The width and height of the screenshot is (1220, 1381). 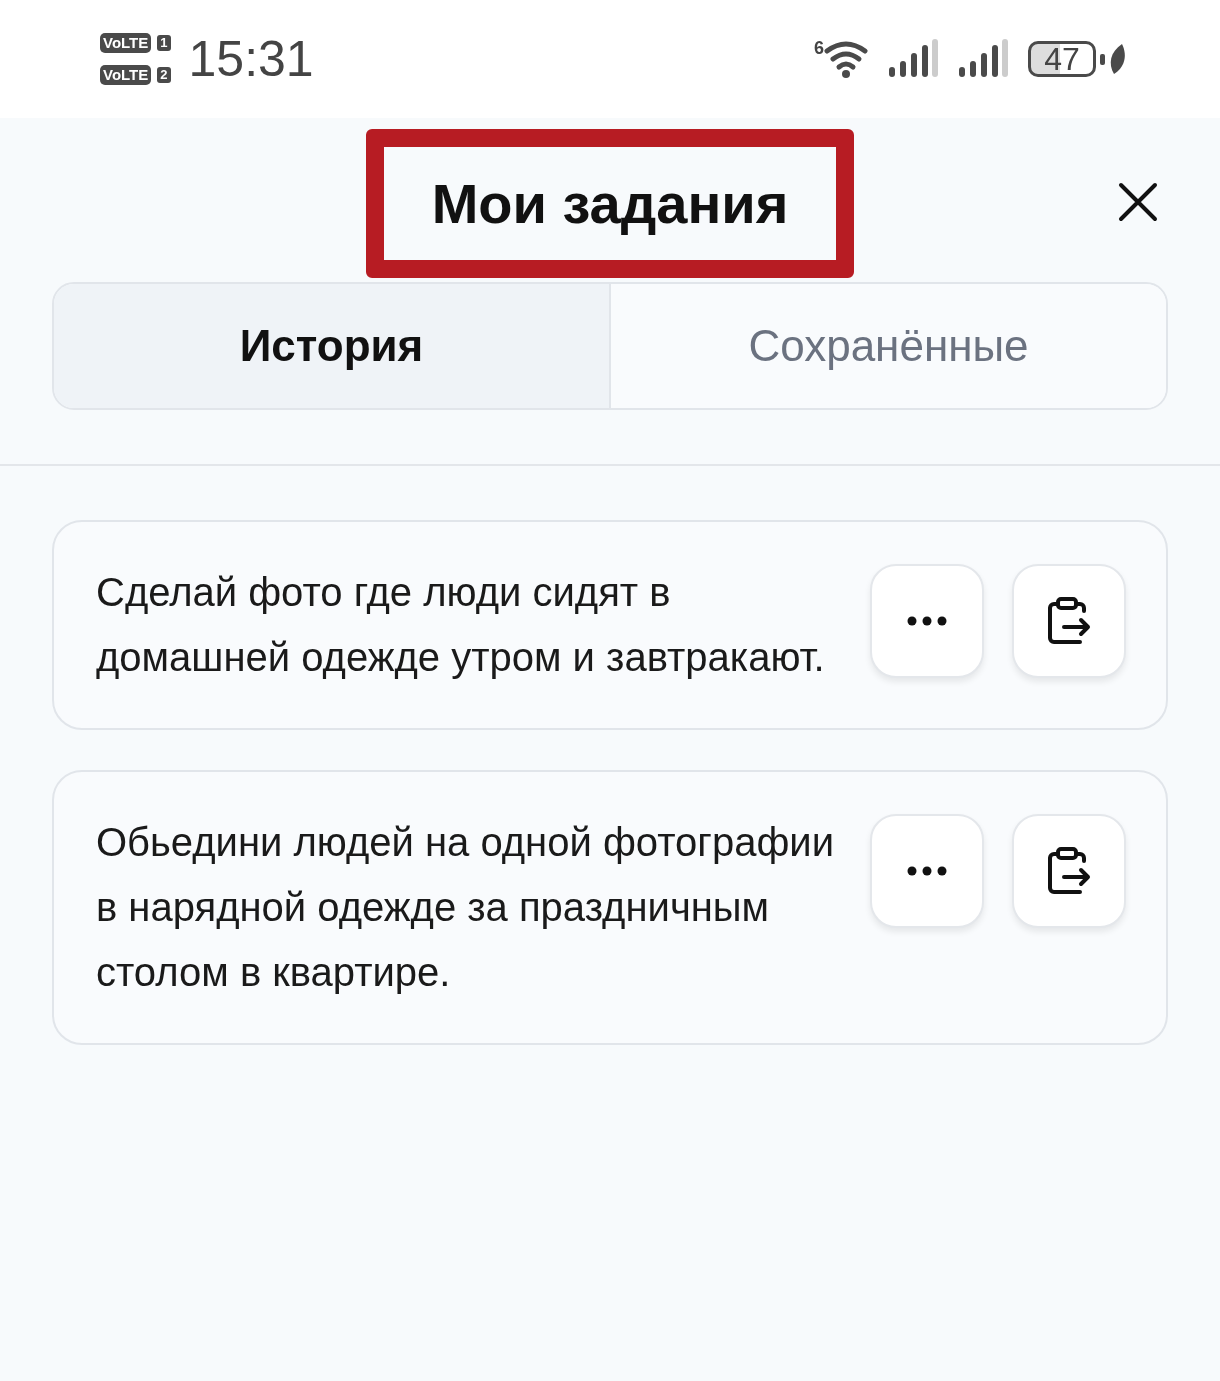 I want to click on page-title: Мои задания, so click(x=610, y=203).